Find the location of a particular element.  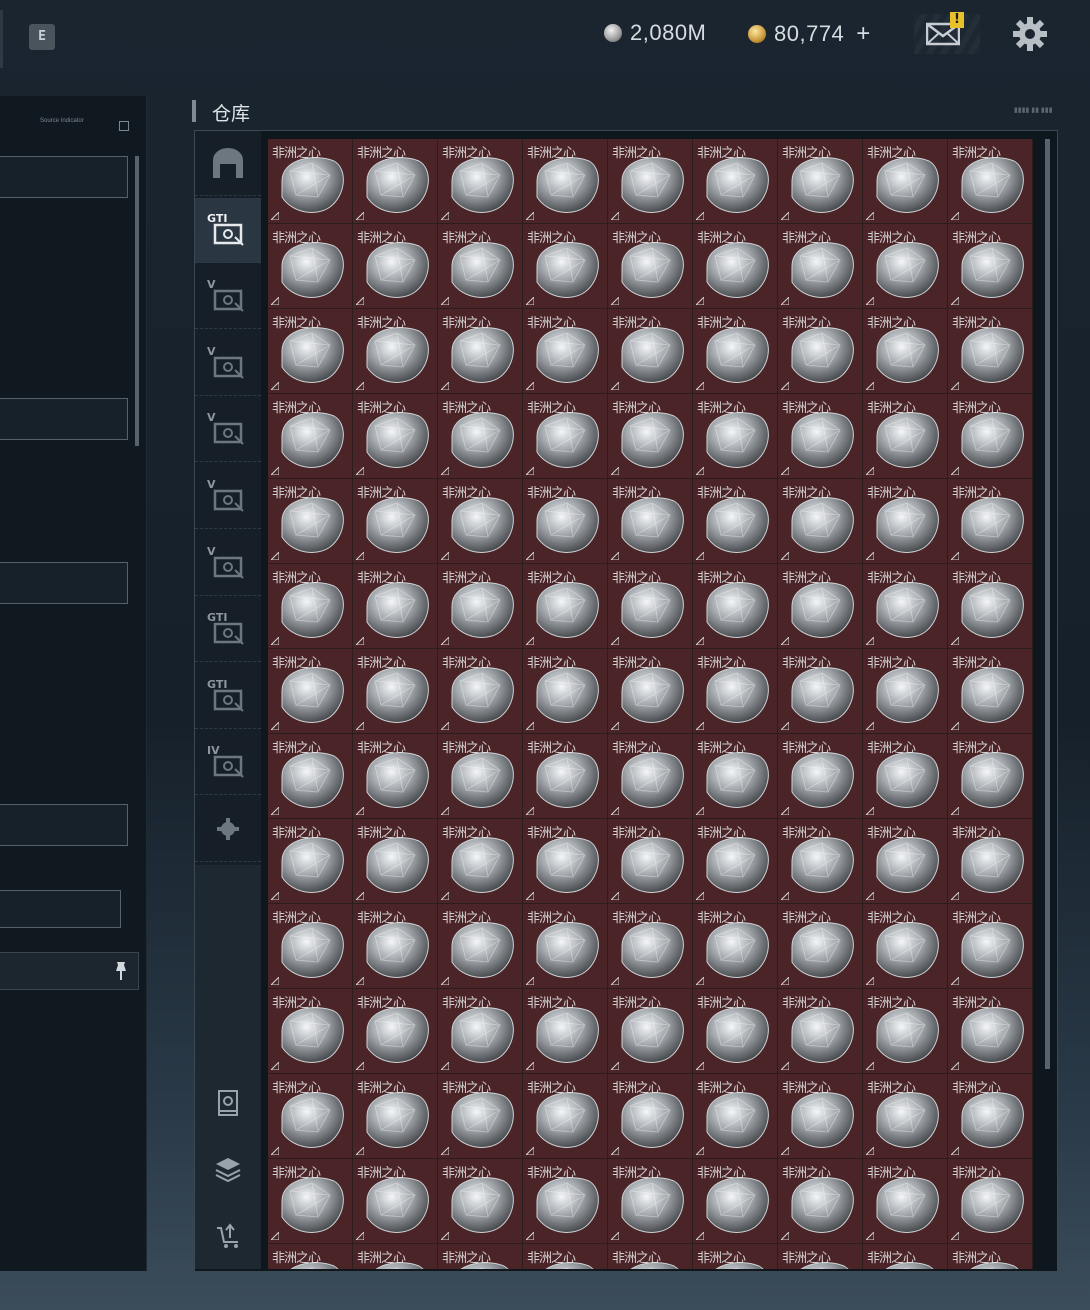

settings-gear-icon is located at coordinates (1030, 34).